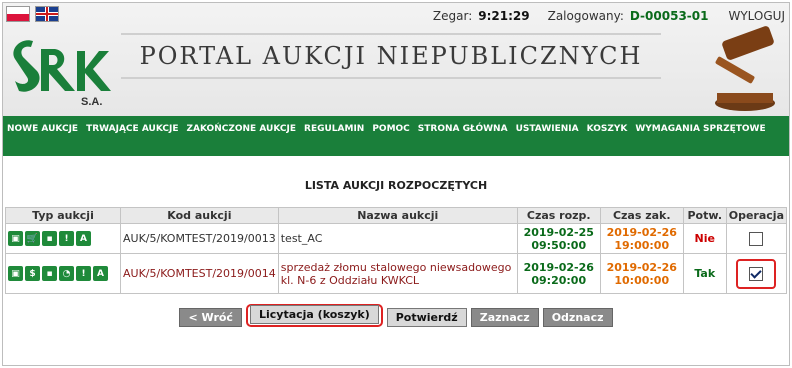 The width and height of the screenshot is (792, 368). Describe the element at coordinates (558, 267) in the screenshot. I see `start-date: 2019-02-26` at that location.